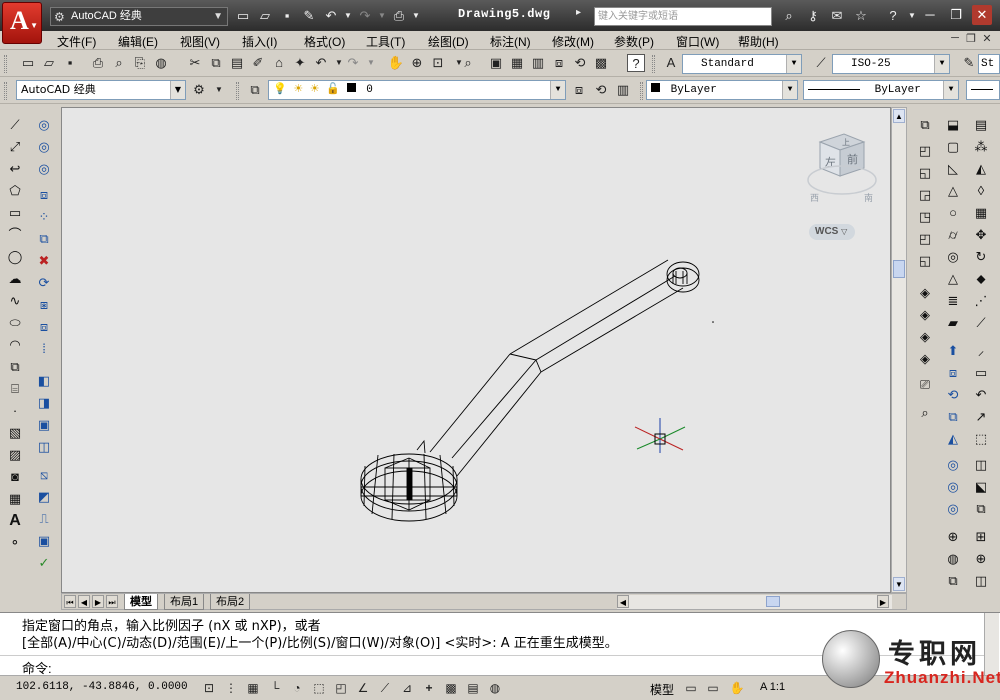 Image resolution: width=1000 pixels, height=700 pixels. What do you see at coordinates (953, 417) in the screenshot?
I see `revolve-icon: ⧉` at bounding box center [953, 417].